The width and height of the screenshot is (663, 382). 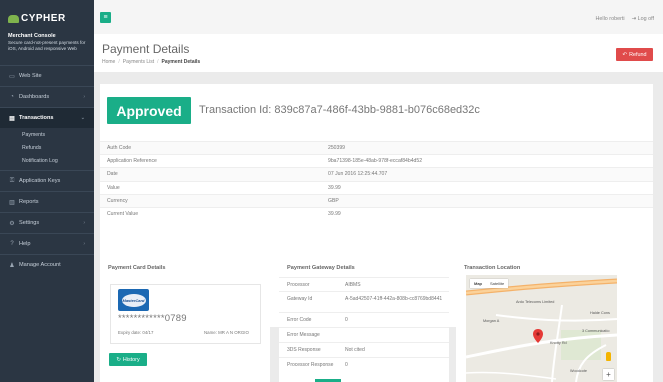 What do you see at coordinates (119, 148) in the screenshot?
I see `detail-key: Auth Code` at bounding box center [119, 148].